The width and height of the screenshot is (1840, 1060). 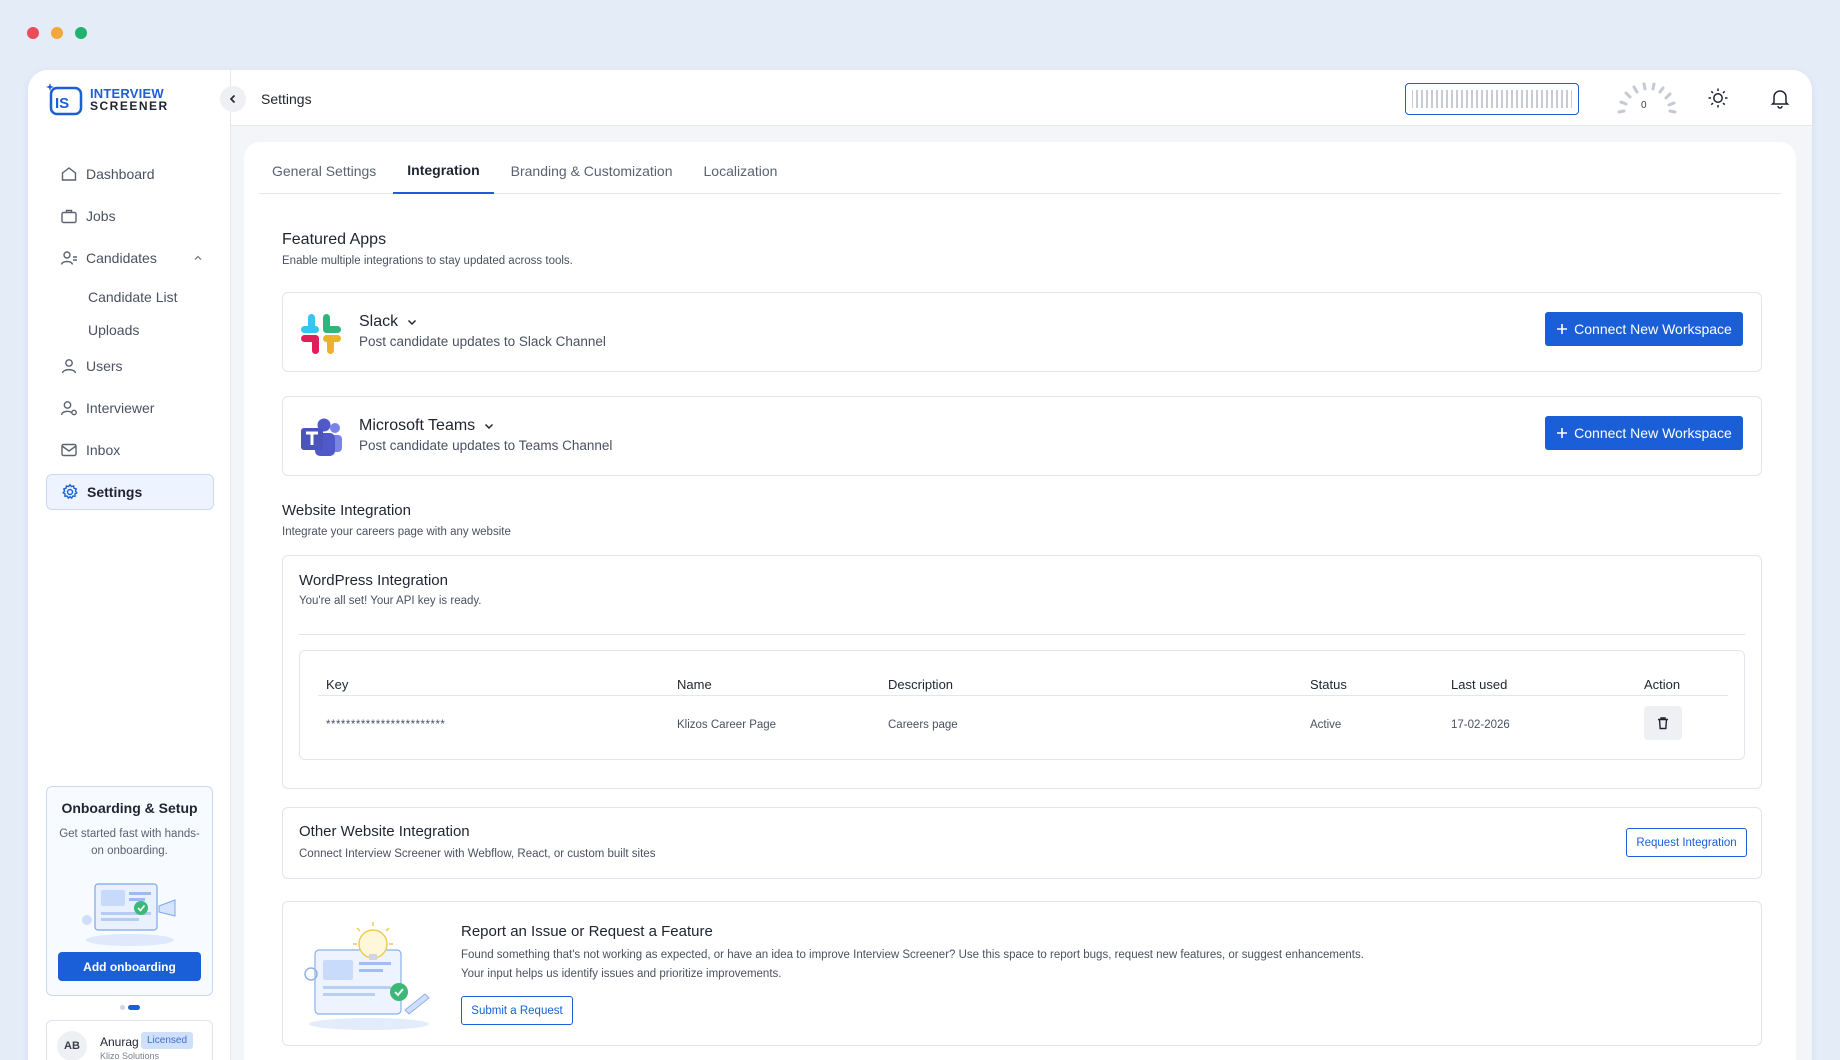 I want to click on sidebar-item-dashboard: Dashboard, so click(x=130, y=174).